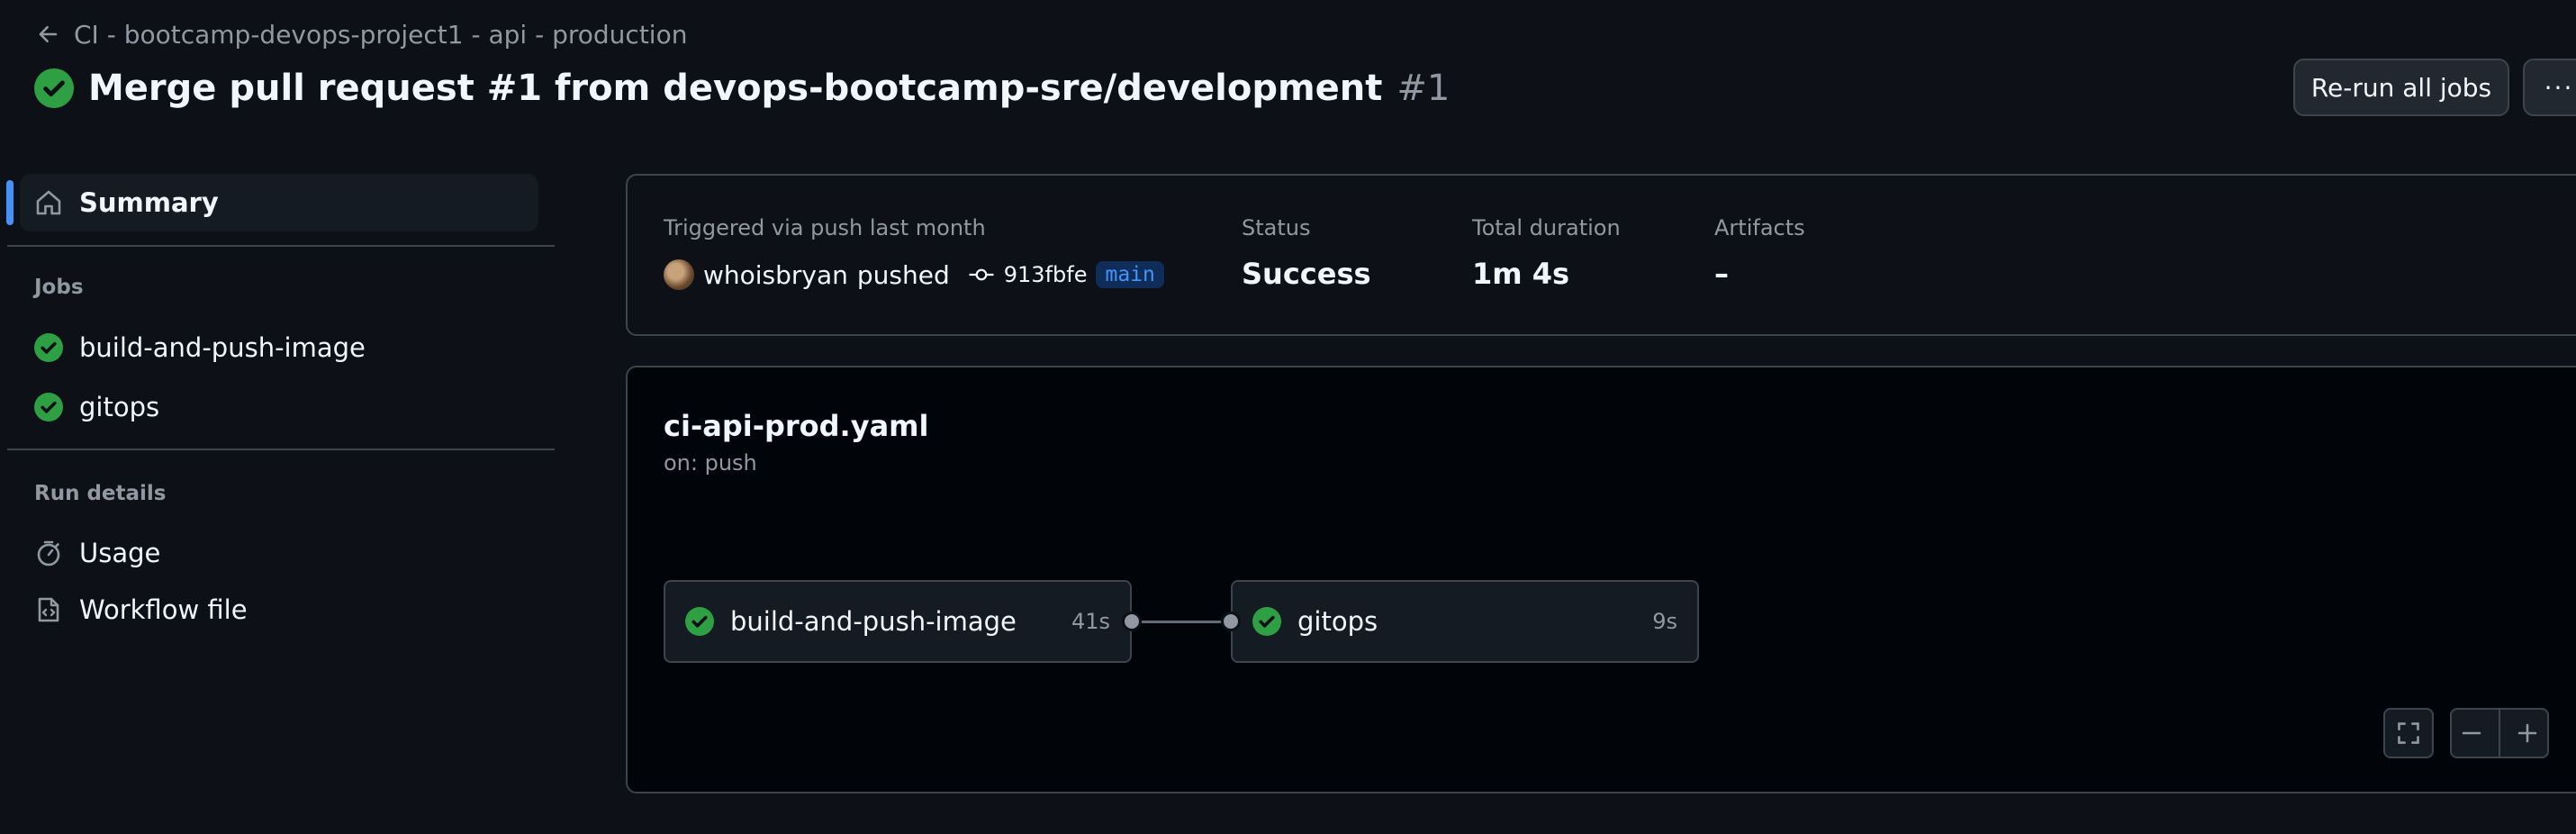 The width and height of the screenshot is (2576, 834). What do you see at coordinates (47, 34) in the screenshot?
I see `arrow-left-icon` at bounding box center [47, 34].